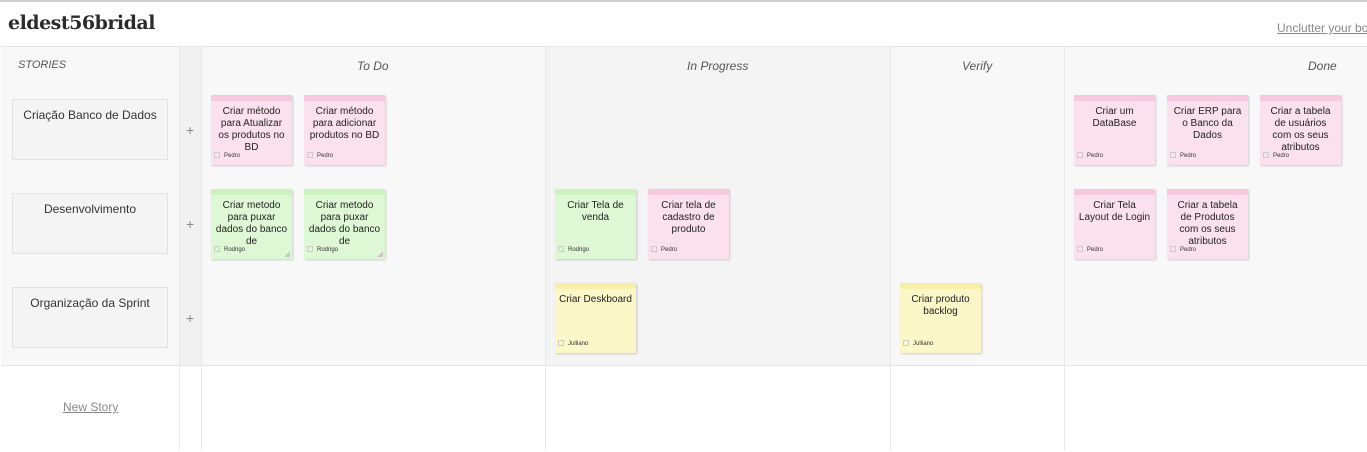  What do you see at coordinates (1114, 224) in the screenshot?
I see `task-card: Criar Tela Layout de Login Pedro` at bounding box center [1114, 224].